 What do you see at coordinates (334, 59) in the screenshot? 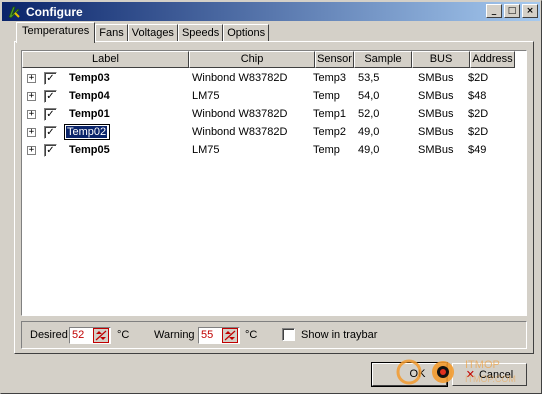
I see `column-header-sensor: Sensor` at bounding box center [334, 59].